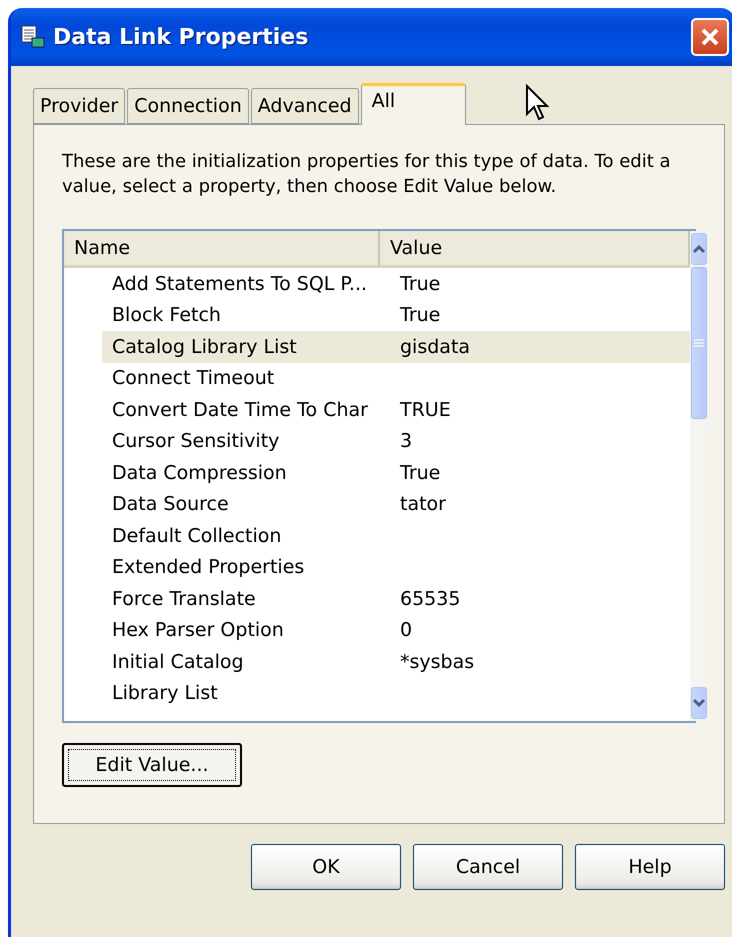  What do you see at coordinates (396, 410) in the screenshot?
I see `property-row: Convert Date Time To Char TRUE` at bounding box center [396, 410].